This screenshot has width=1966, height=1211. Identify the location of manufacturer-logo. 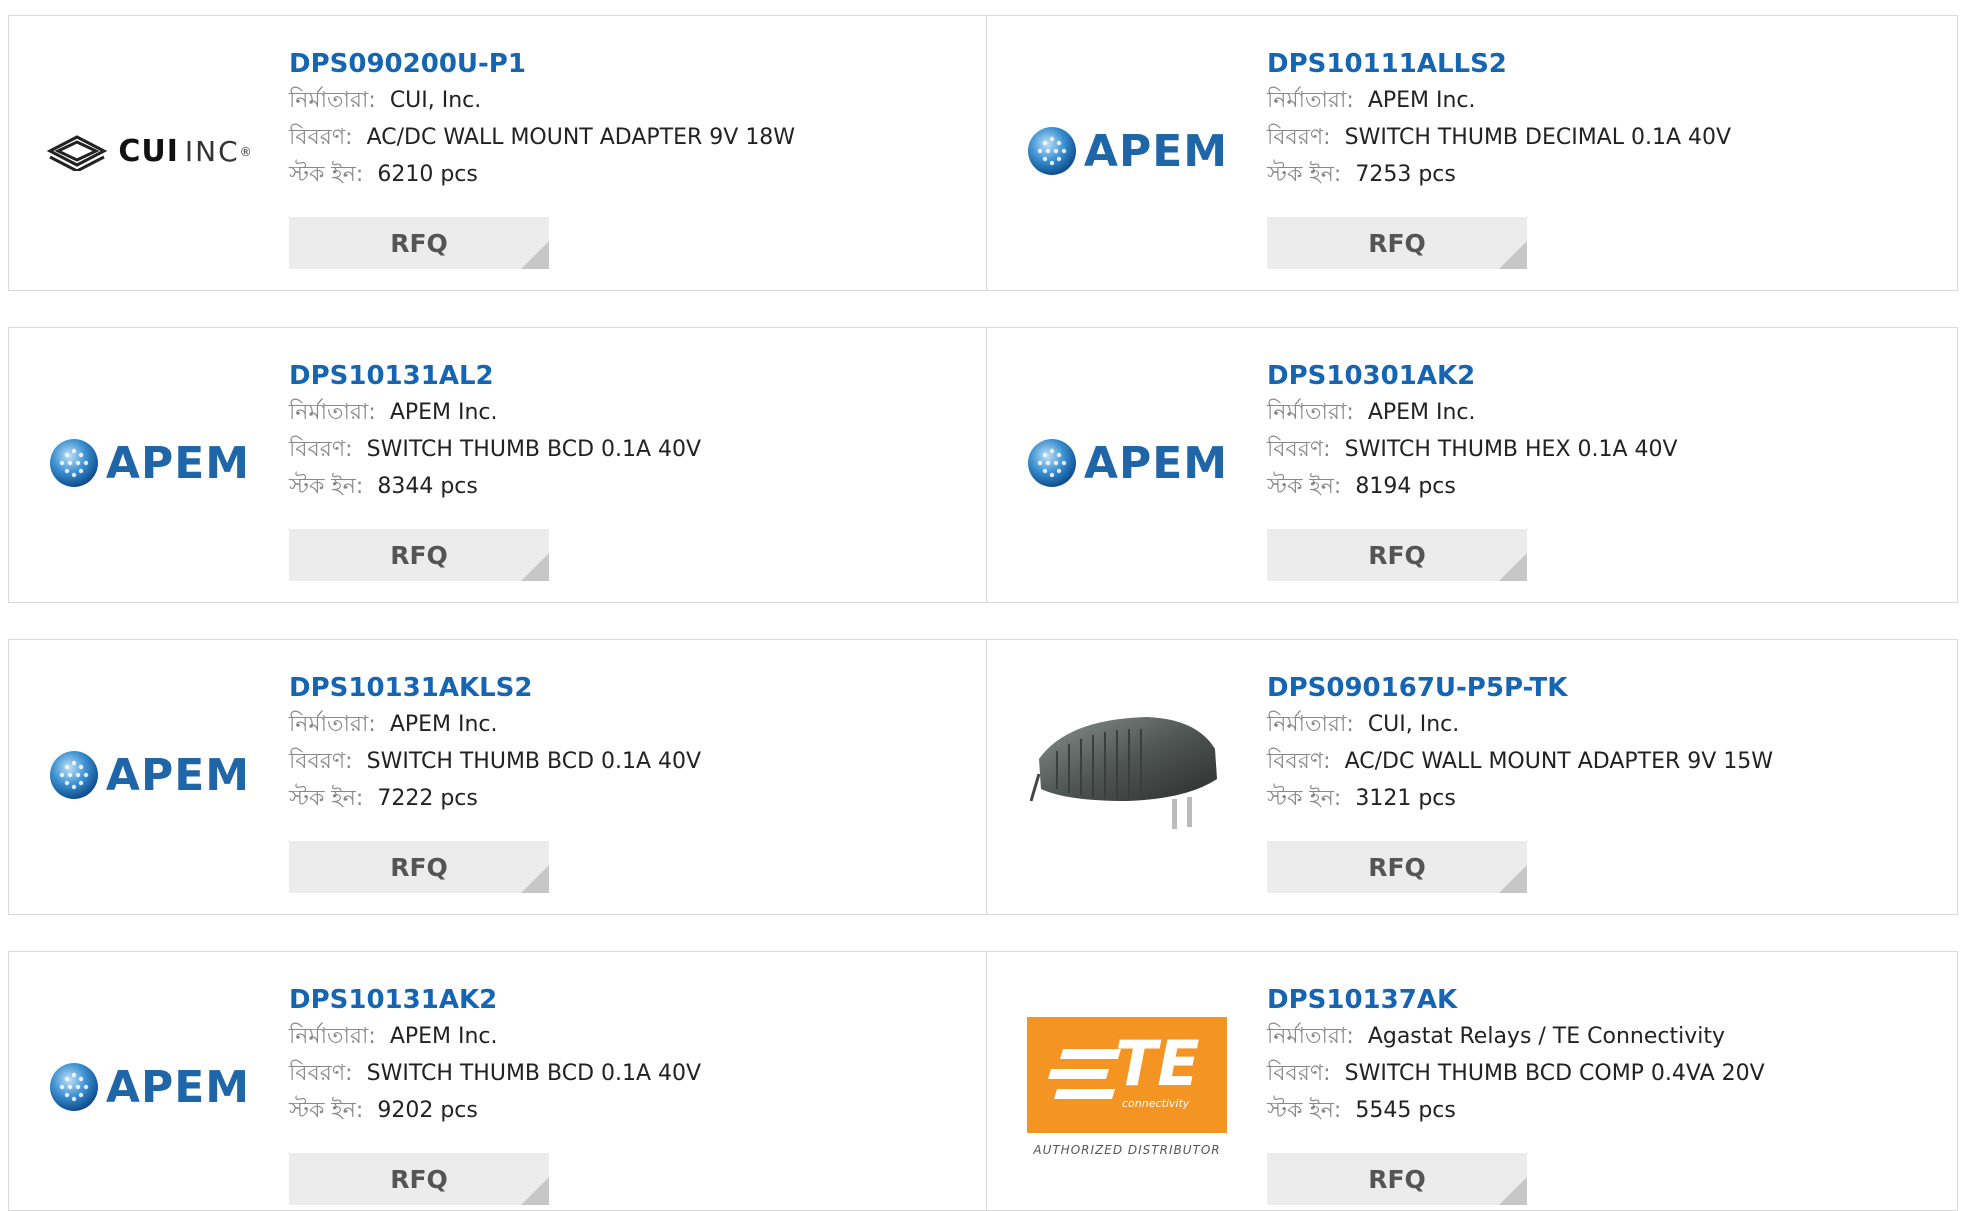
(1127, 769).